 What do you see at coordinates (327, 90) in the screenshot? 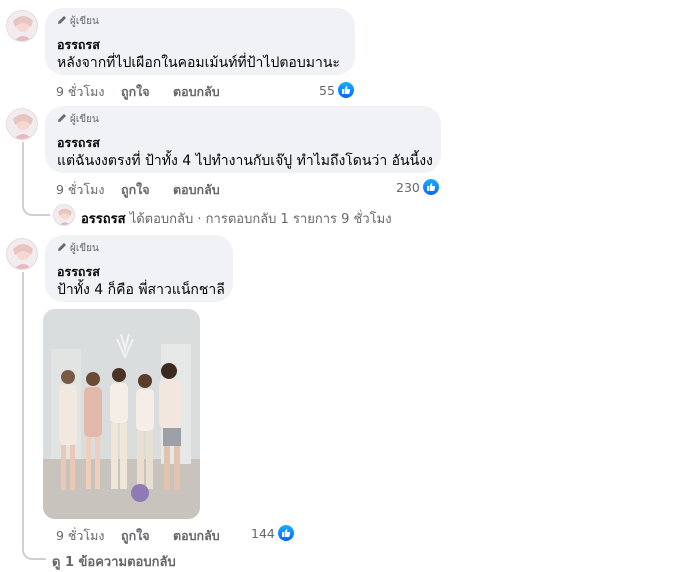
I see `reaction-count: 55` at bounding box center [327, 90].